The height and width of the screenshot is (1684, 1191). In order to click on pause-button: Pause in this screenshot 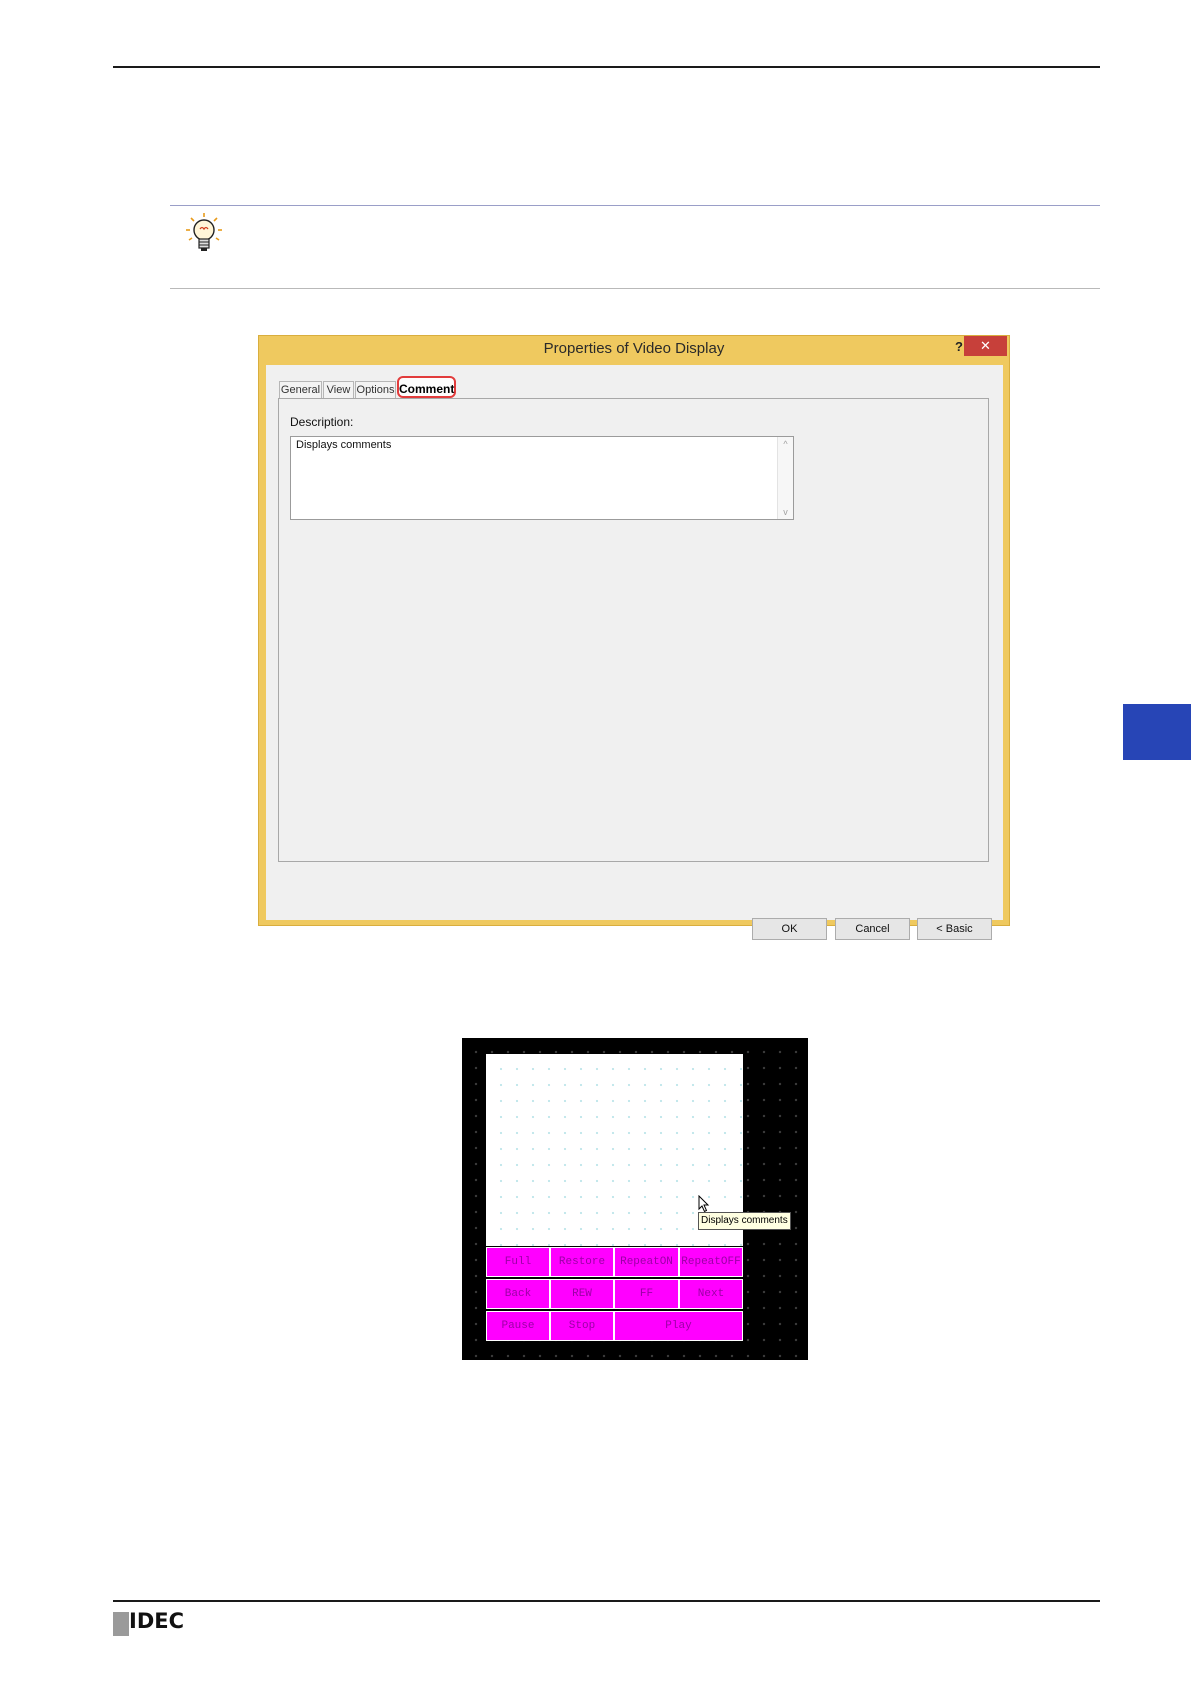, I will do `click(518, 1326)`.